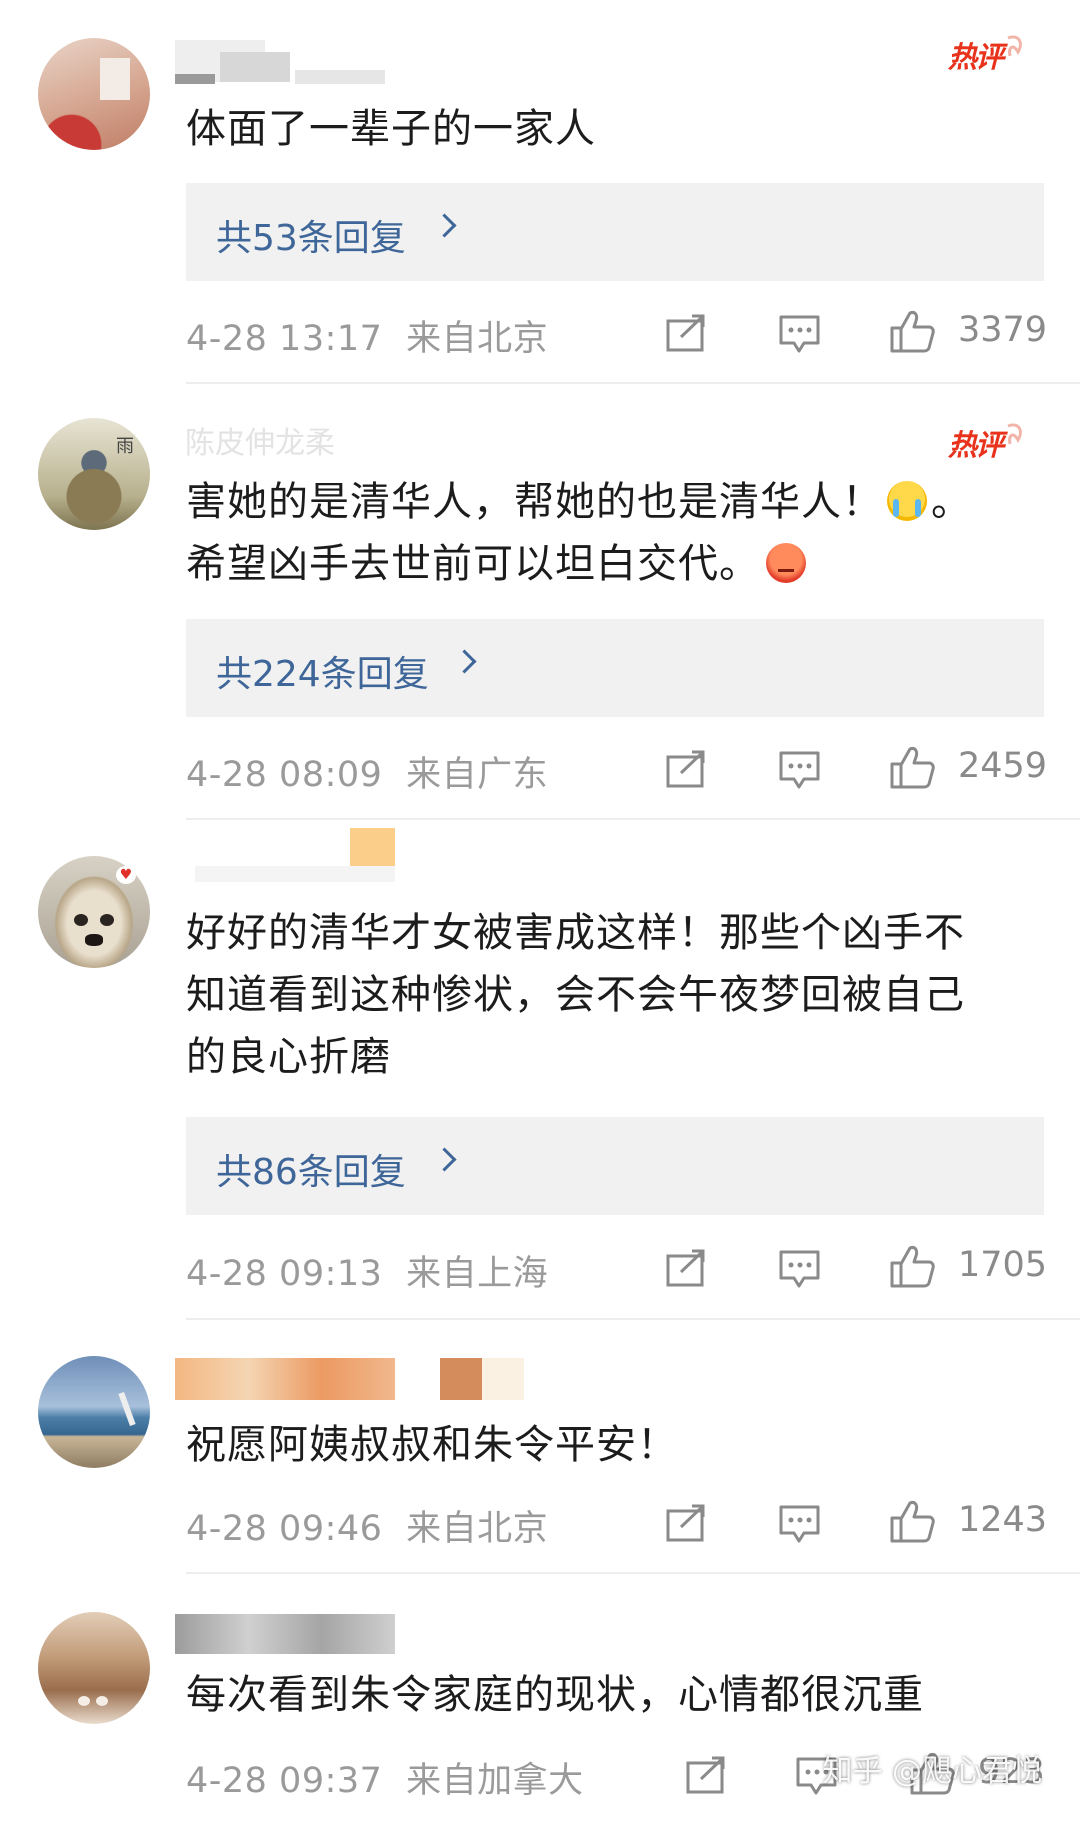 This screenshot has height=1821, width=1080. I want to click on comment-text: 每次看到朱令家庭的现状，心情都很沉重, so click(555, 1695).